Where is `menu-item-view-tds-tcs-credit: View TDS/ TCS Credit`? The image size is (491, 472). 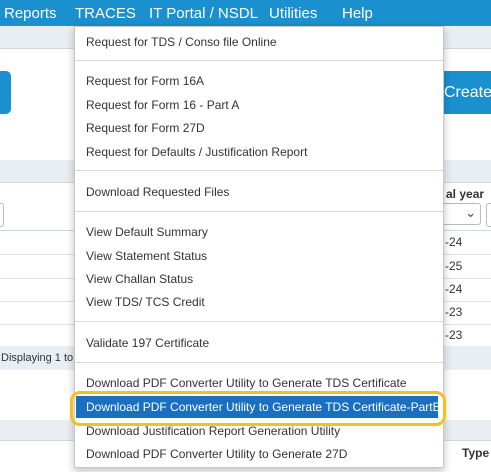
menu-item-view-tds-tcs-credit: View TDS/ TCS Credit is located at coordinates (145, 302).